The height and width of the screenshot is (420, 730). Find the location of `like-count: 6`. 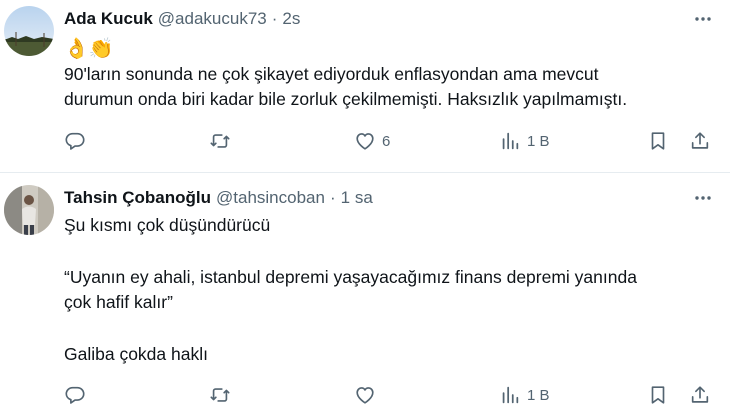

like-count: 6 is located at coordinates (386, 141).